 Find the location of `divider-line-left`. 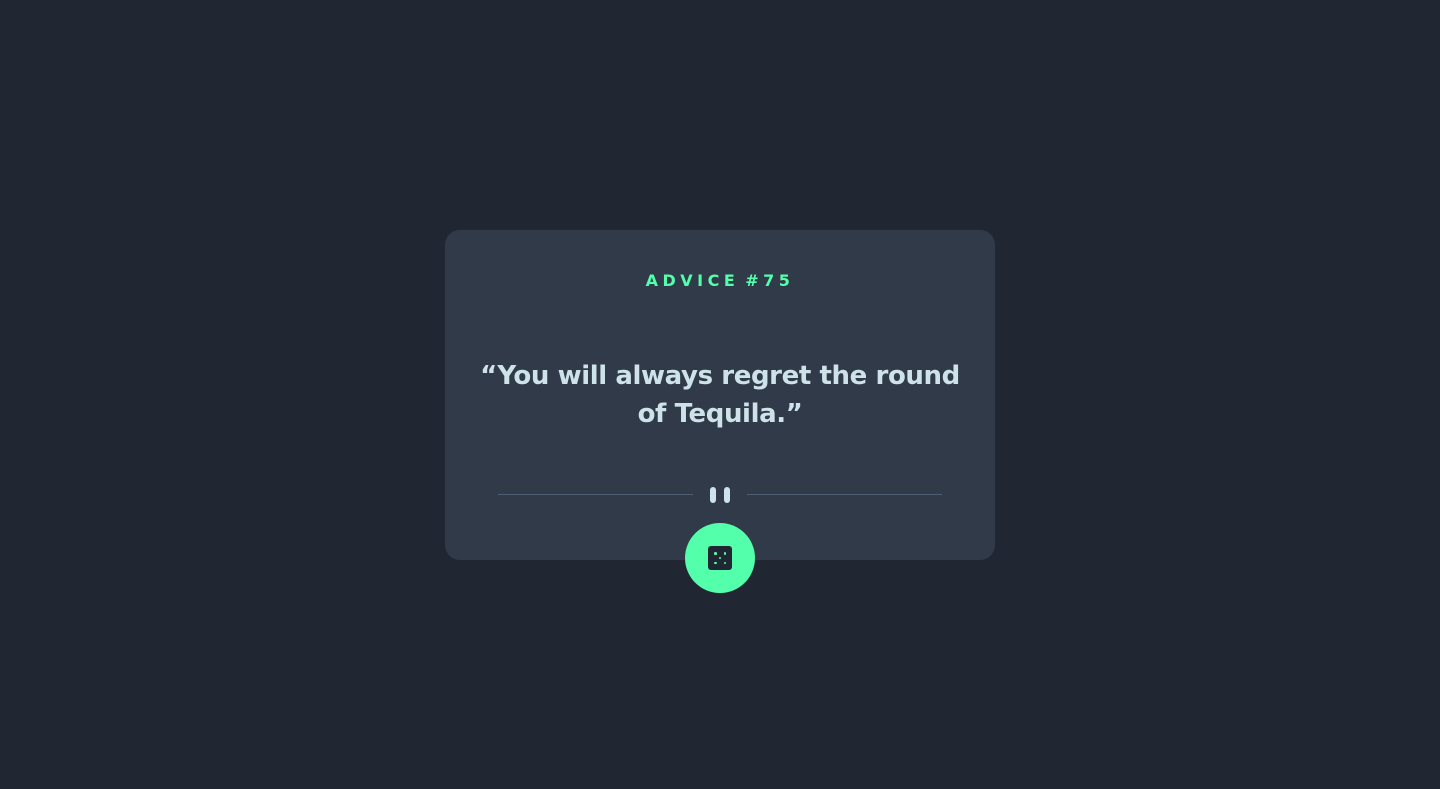

divider-line-left is located at coordinates (595, 494).